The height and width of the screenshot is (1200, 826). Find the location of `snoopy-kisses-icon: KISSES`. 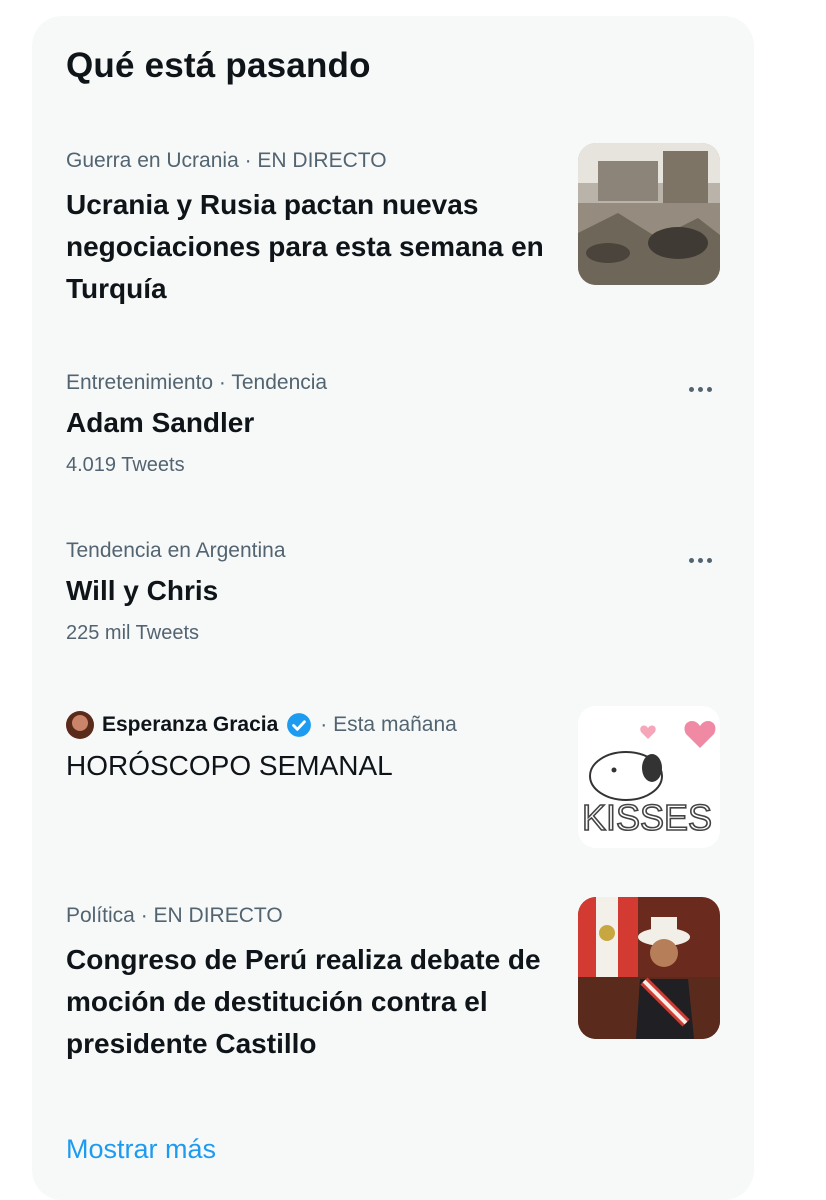

snoopy-kisses-icon: KISSES is located at coordinates (649, 777).